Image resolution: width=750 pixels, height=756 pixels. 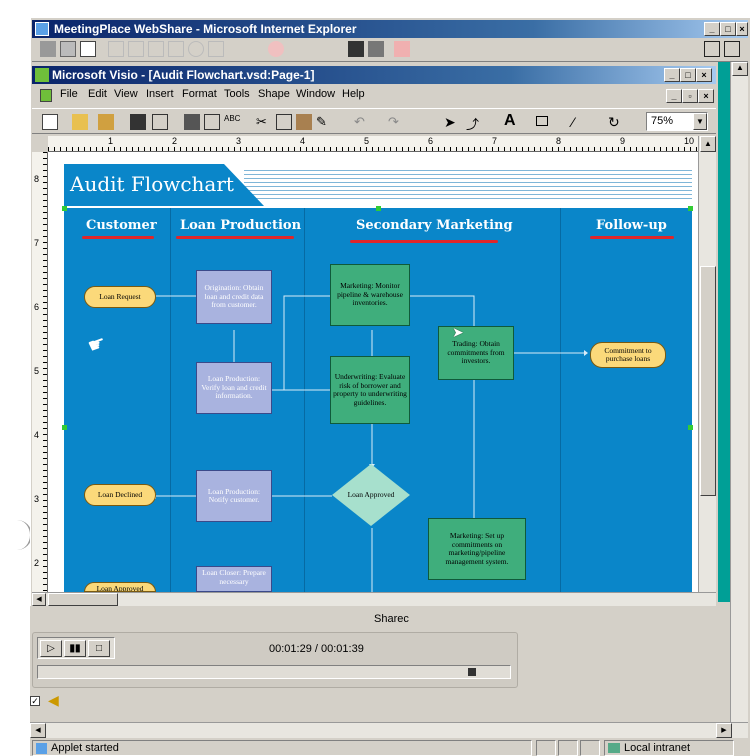 What do you see at coordinates (39, 599) in the screenshot?
I see `visio-scroll-left-button: ◀` at bounding box center [39, 599].